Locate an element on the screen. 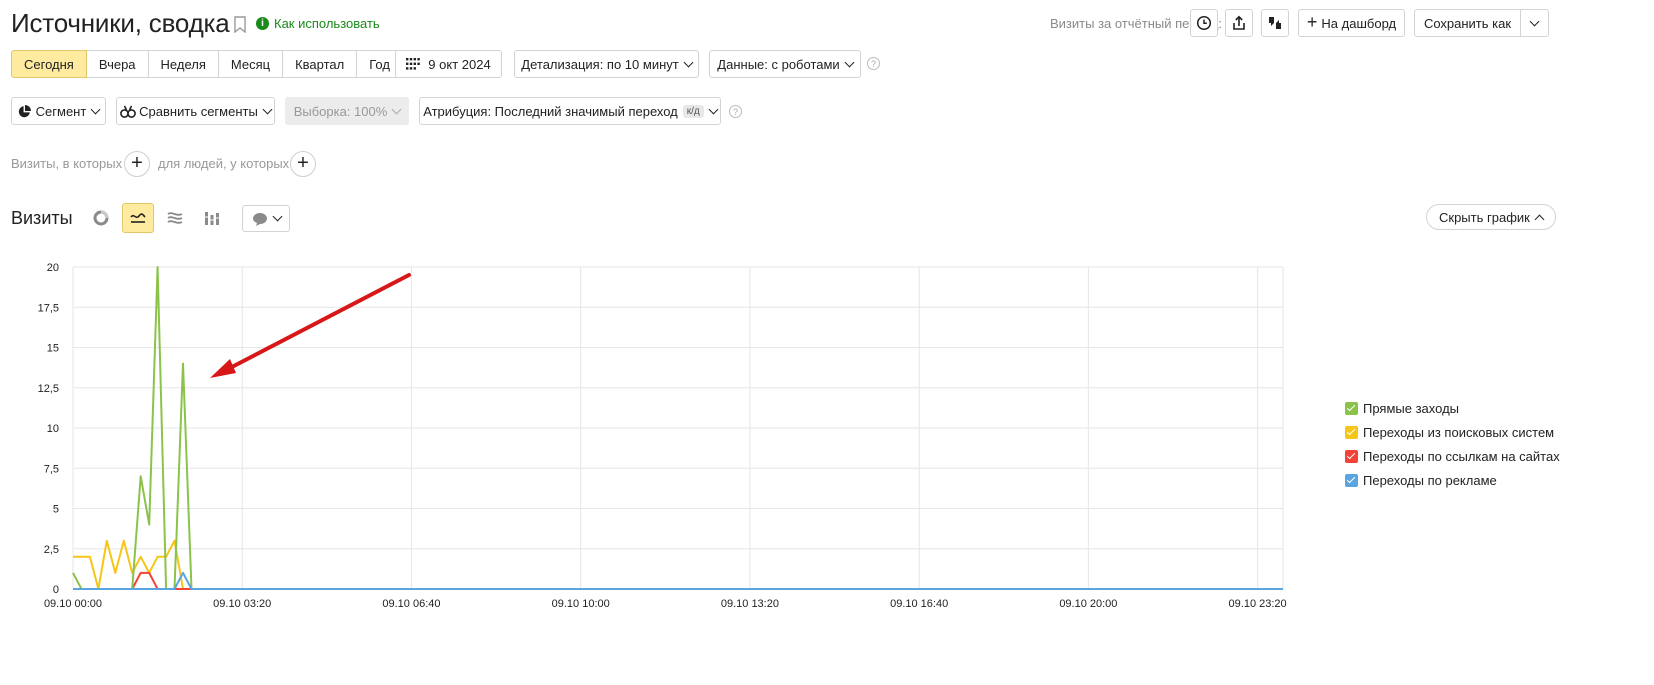 The height and width of the screenshot is (685, 1654). segment-label: Сегмент is located at coordinates (61, 111).